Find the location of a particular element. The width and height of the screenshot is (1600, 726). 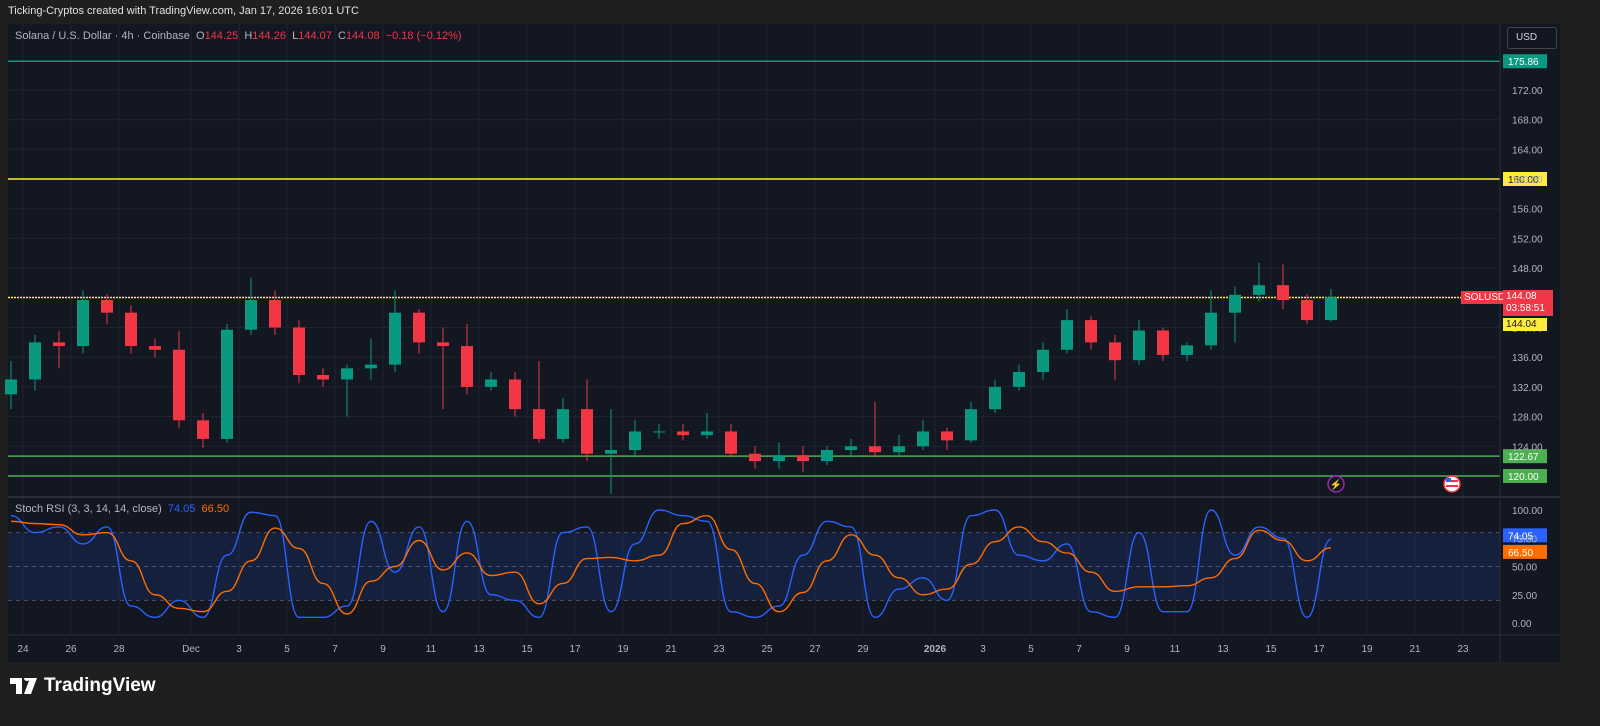

stoch-tick-label: 75.00 is located at coordinates (1524, 539).